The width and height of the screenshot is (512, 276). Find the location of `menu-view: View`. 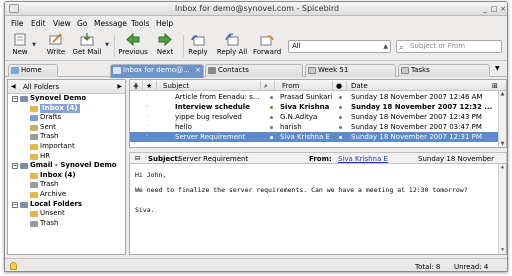

menu-view: View is located at coordinates (62, 23).